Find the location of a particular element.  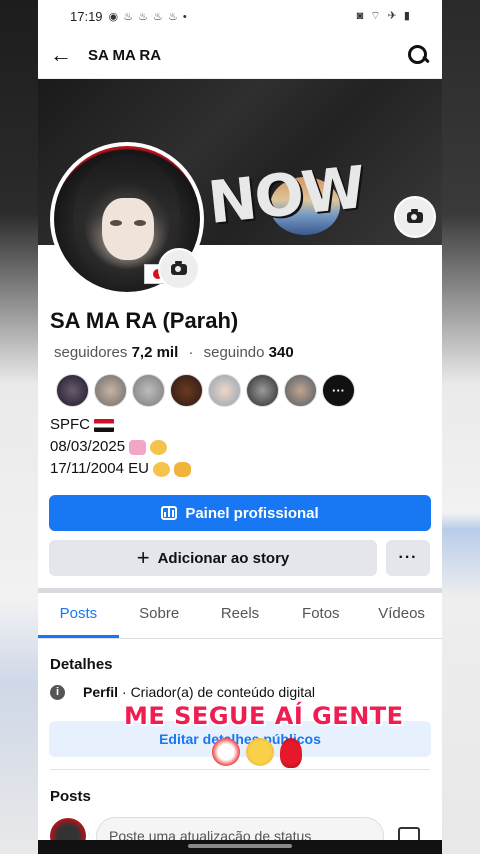

professional-dashboard-button: Painel profissional is located at coordinates (240, 513).